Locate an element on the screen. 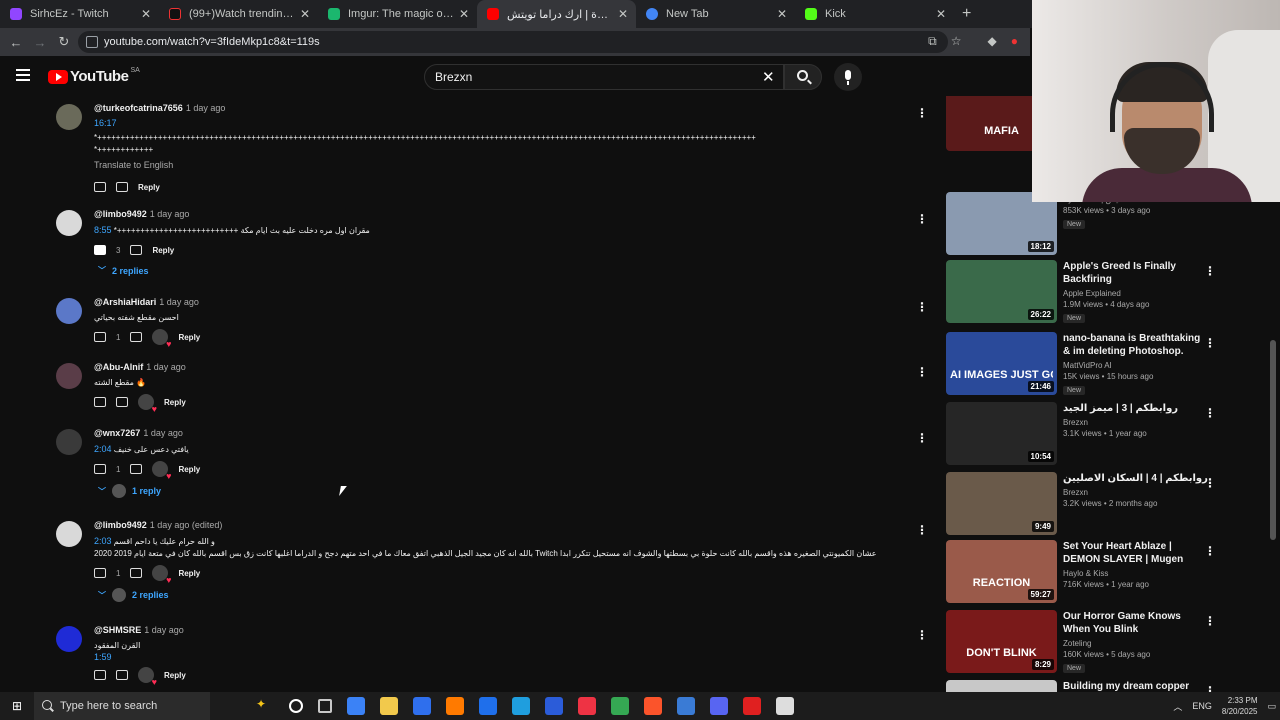  related-video-item: THE HARDEST Building my dream copper⋮ is located at coordinates (1081, 686).